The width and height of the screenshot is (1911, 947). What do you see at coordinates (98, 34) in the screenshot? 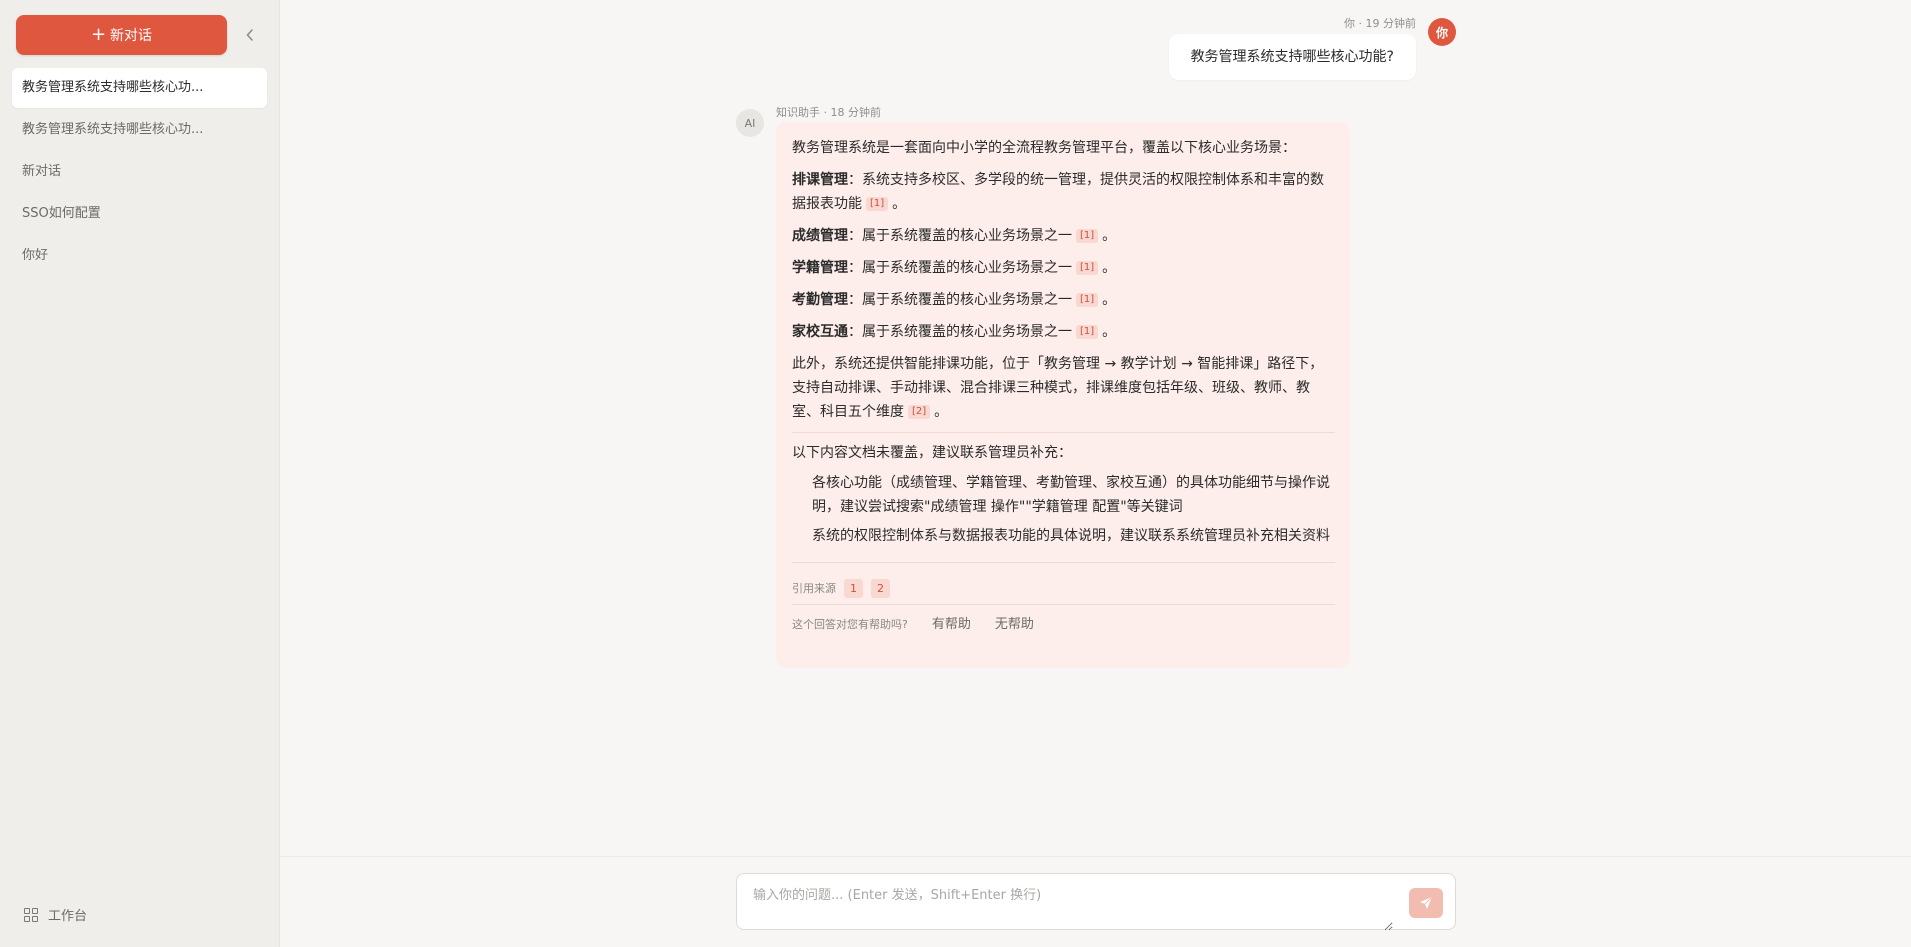
I see `plus-icon: +` at bounding box center [98, 34].